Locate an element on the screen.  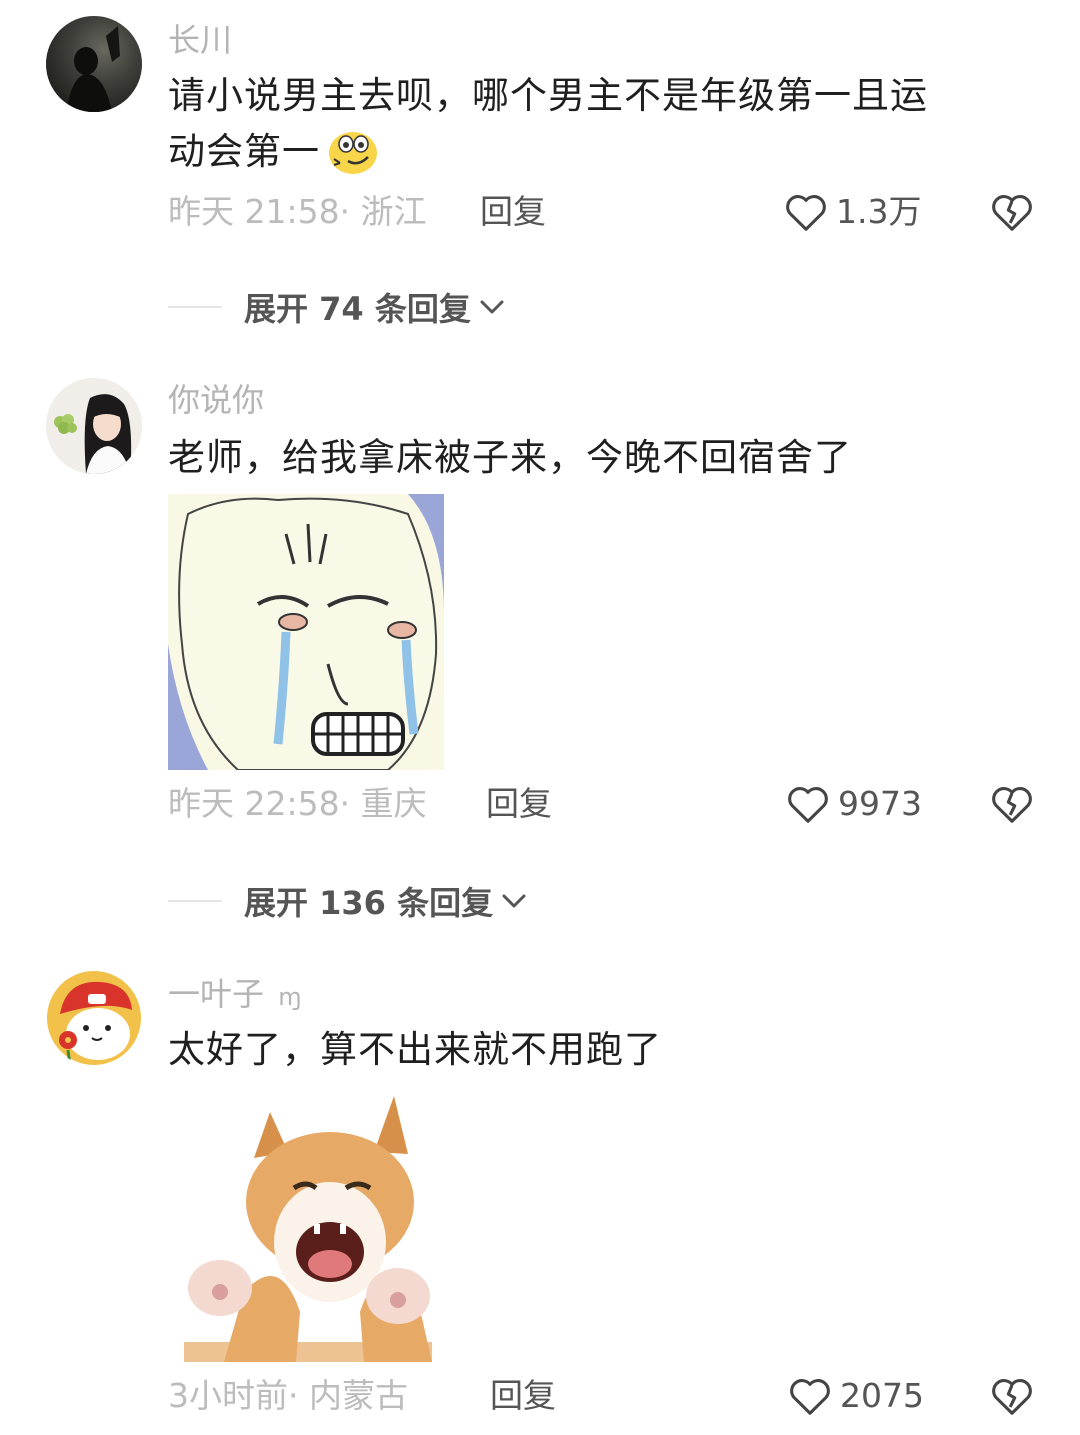
timestamp: 昨天 21:58 is located at coordinates (254, 211).